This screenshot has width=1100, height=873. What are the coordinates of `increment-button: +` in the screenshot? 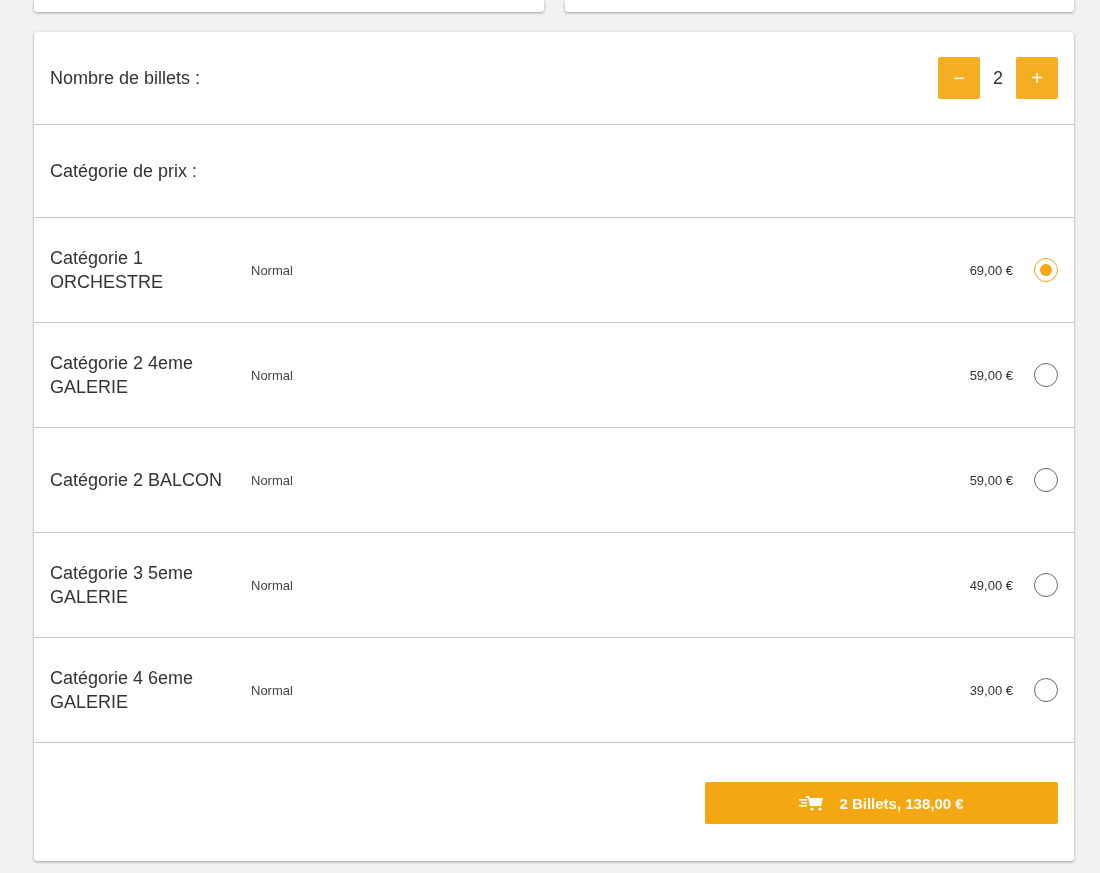 It's located at (1037, 78).